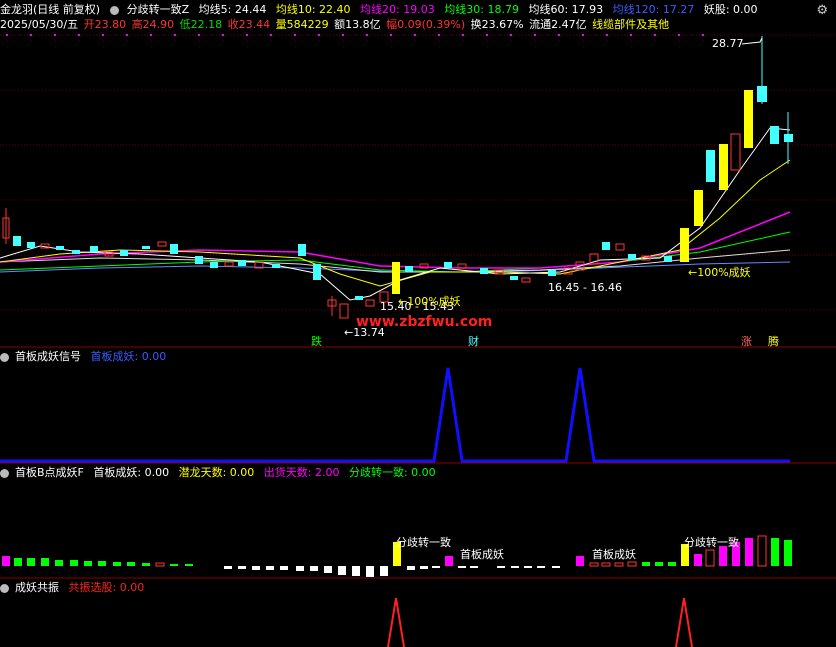  Describe the element at coordinates (4, 588) in the screenshot. I see `panel3-toggle-icon` at that location.